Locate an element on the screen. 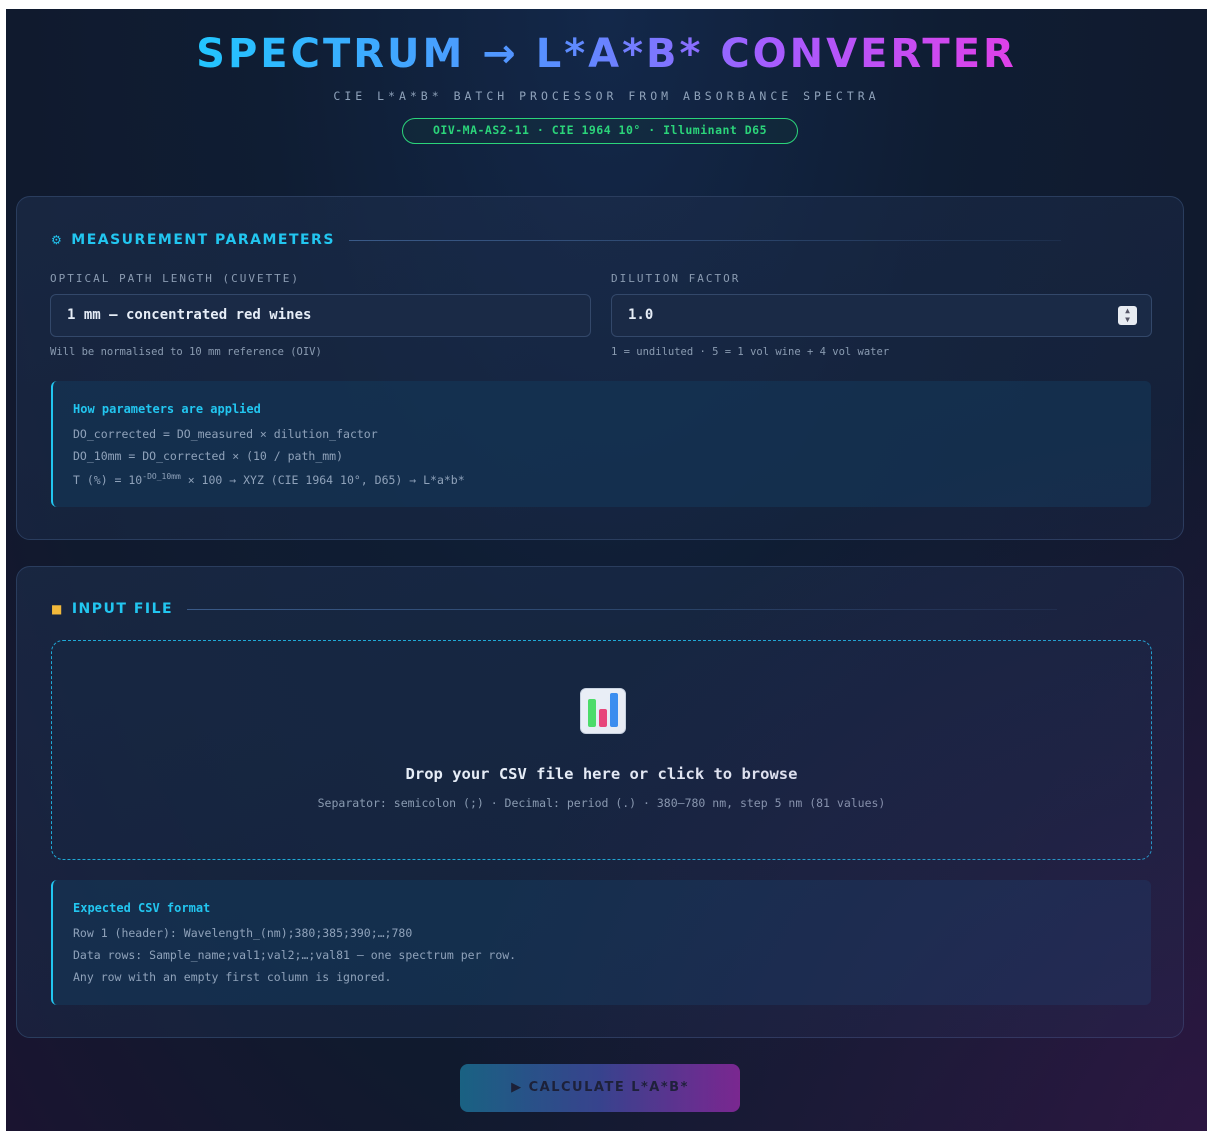  gear-icon: ⚙ is located at coordinates (57, 240).